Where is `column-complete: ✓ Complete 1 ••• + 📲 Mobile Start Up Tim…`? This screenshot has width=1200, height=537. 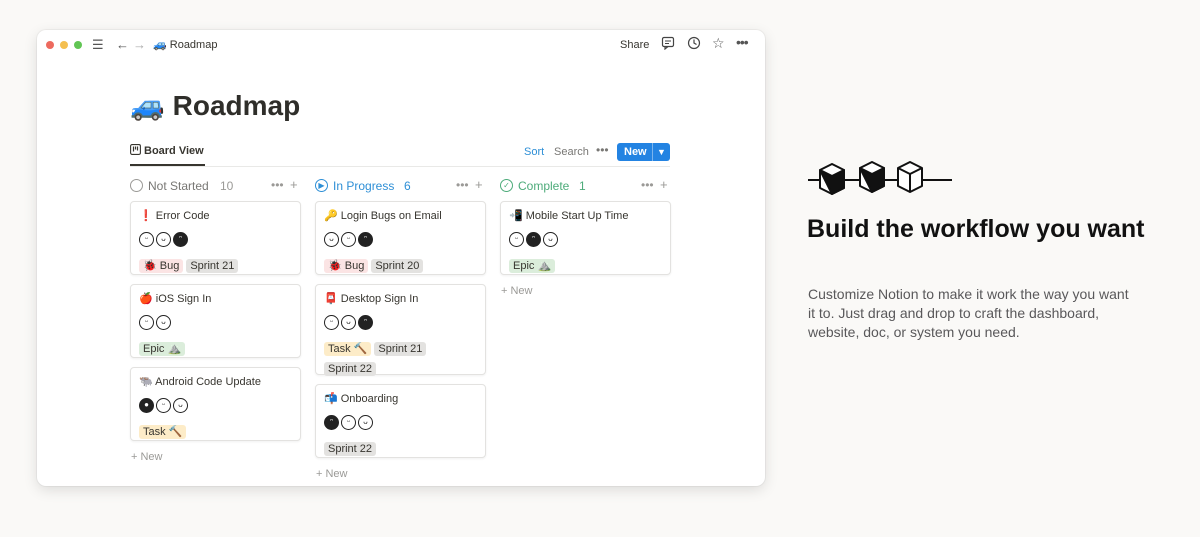
column-complete: ✓ Complete 1 ••• + 📲 Mobile Start Up Tim… is located at coordinates (585, 237).